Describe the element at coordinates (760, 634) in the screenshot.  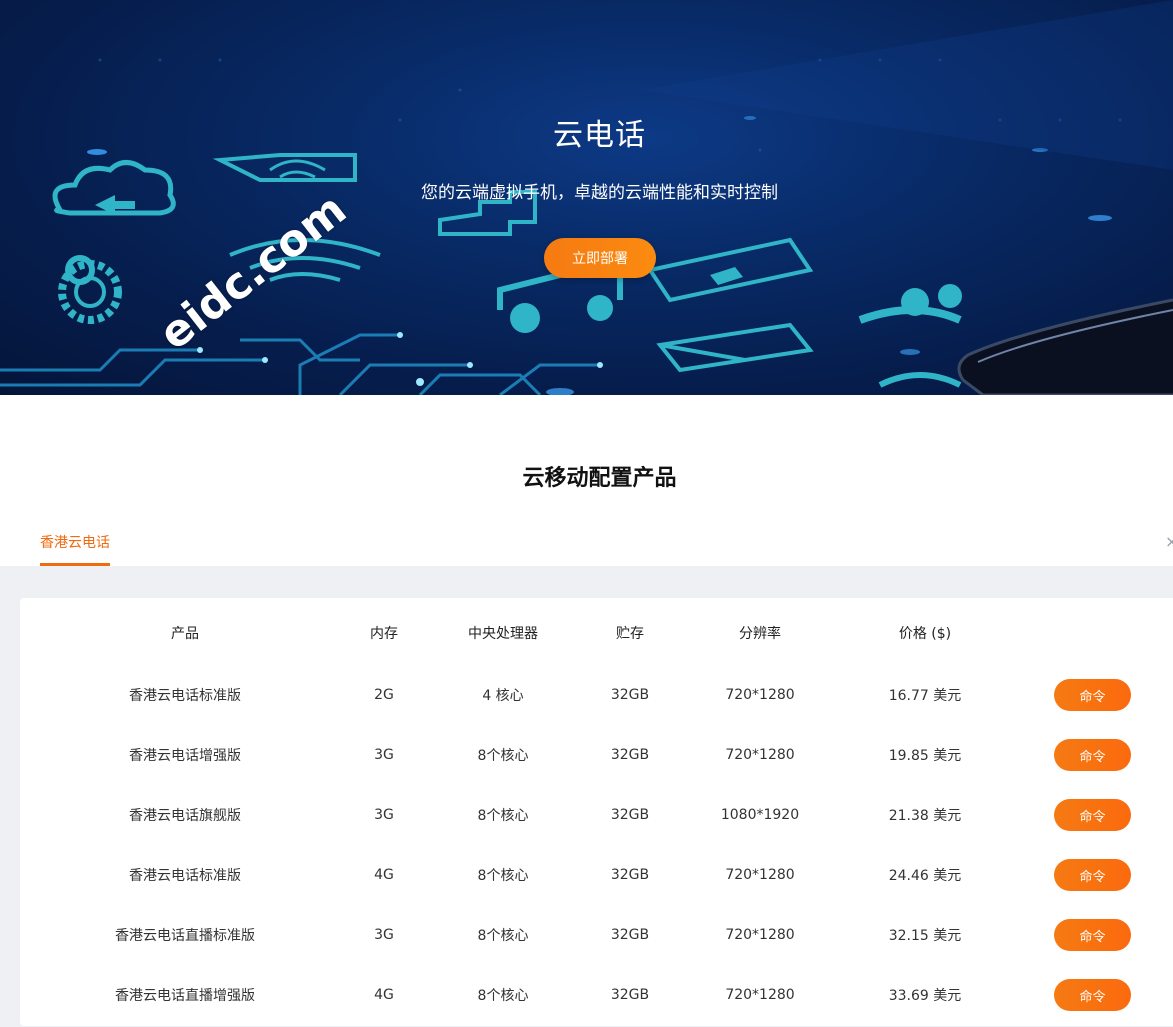
I see `header-resolution: 分辨率` at that location.